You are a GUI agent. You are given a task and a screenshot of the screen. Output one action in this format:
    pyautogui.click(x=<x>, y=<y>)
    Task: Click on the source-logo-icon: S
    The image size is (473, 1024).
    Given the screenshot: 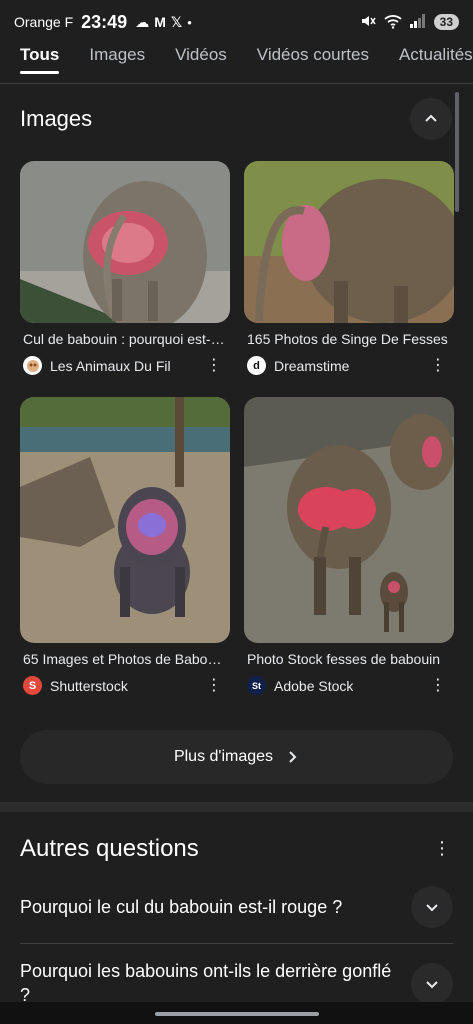 What is the action you would take?
    pyautogui.click(x=32, y=685)
    